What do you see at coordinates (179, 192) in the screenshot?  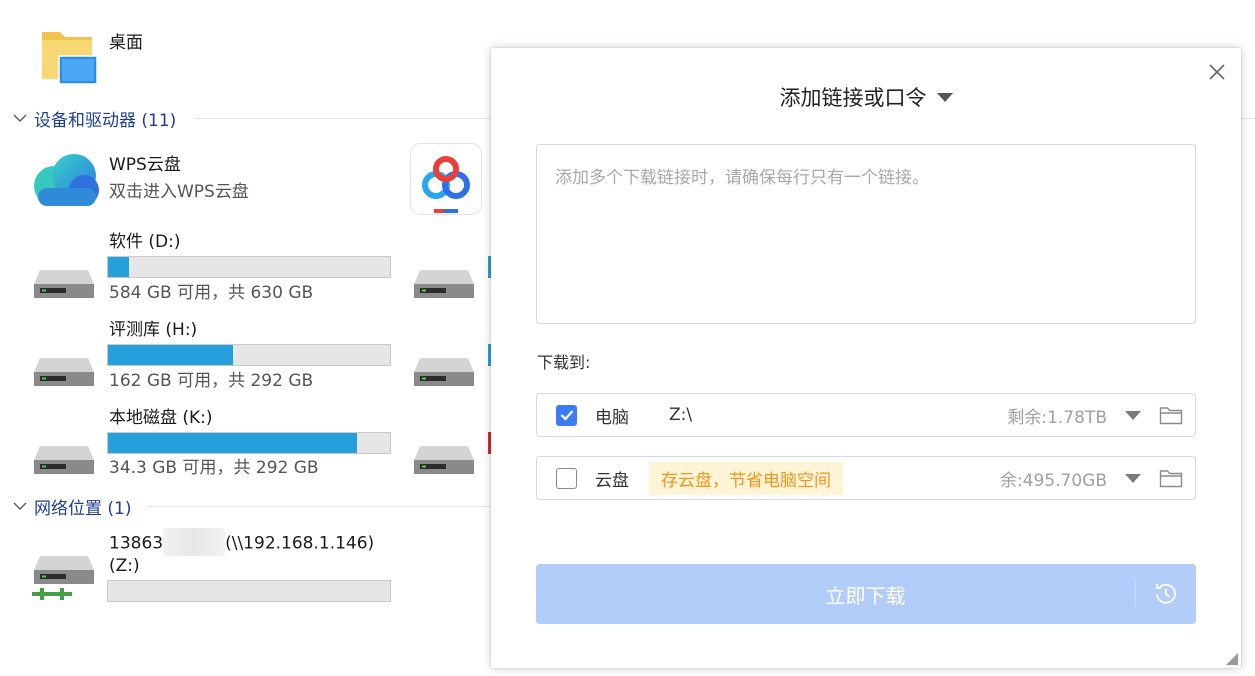 I see `wps-cloud-desc: 双击进入WPS云盘` at bounding box center [179, 192].